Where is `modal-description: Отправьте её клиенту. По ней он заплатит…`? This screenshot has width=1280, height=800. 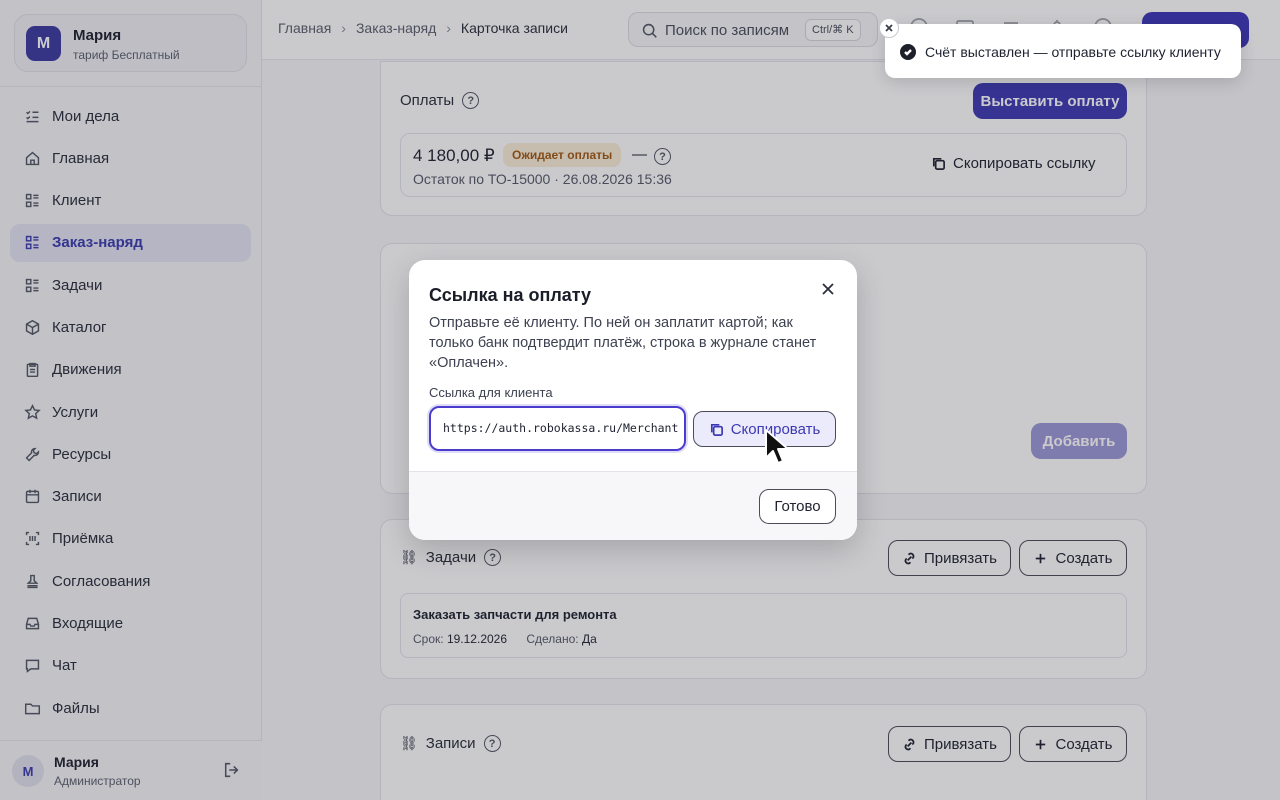 modal-description: Отправьте её клиенту. По ней он заплатит… is located at coordinates (623, 343).